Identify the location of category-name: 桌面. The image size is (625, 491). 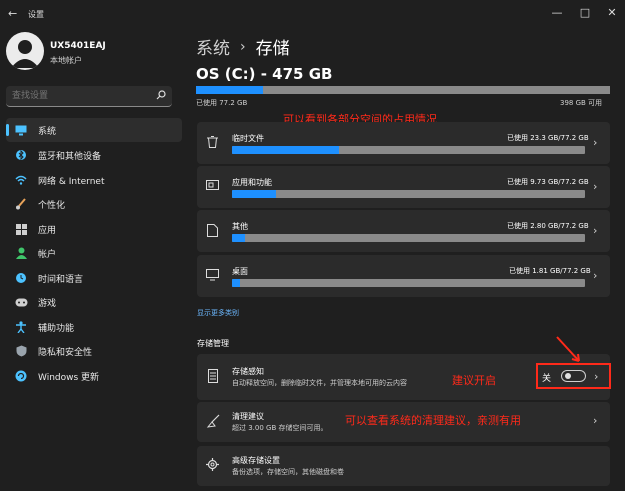
(240, 271).